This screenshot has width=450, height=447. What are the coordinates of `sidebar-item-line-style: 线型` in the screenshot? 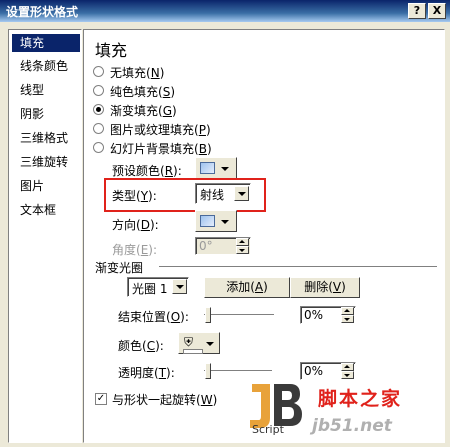 It's located at (46, 90).